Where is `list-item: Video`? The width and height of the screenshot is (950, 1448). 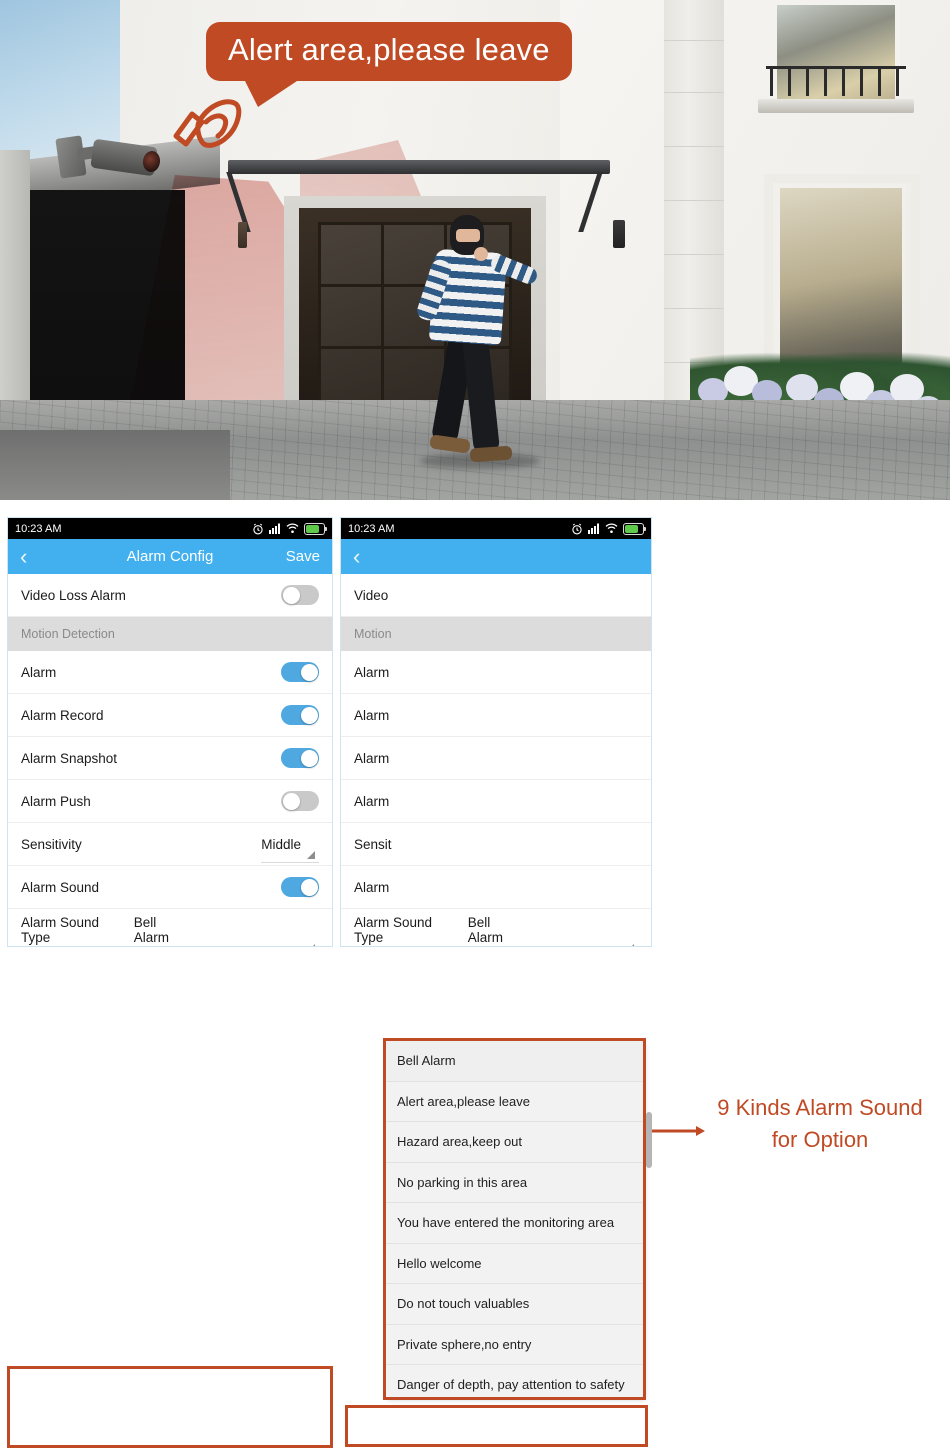
list-item: Video is located at coordinates (496, 595).